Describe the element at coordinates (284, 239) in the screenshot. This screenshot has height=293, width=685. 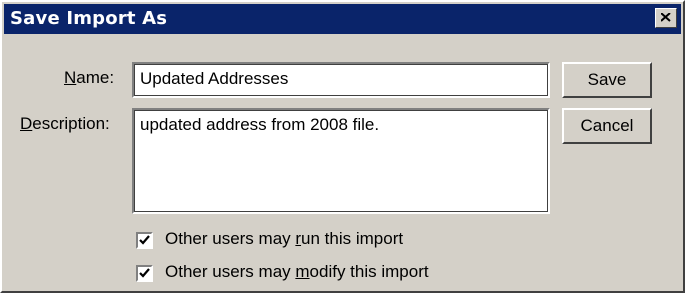
I see `run-import-label: Other users may run this import` at that location.